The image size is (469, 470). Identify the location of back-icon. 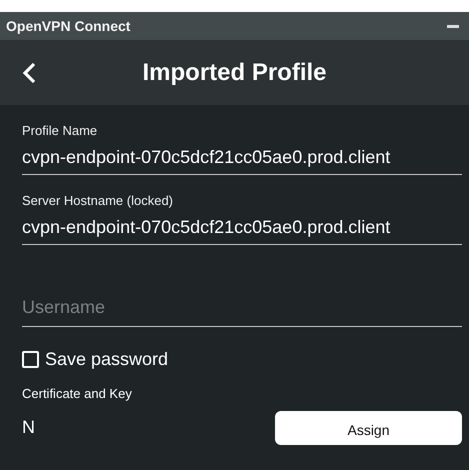
(29, 73).